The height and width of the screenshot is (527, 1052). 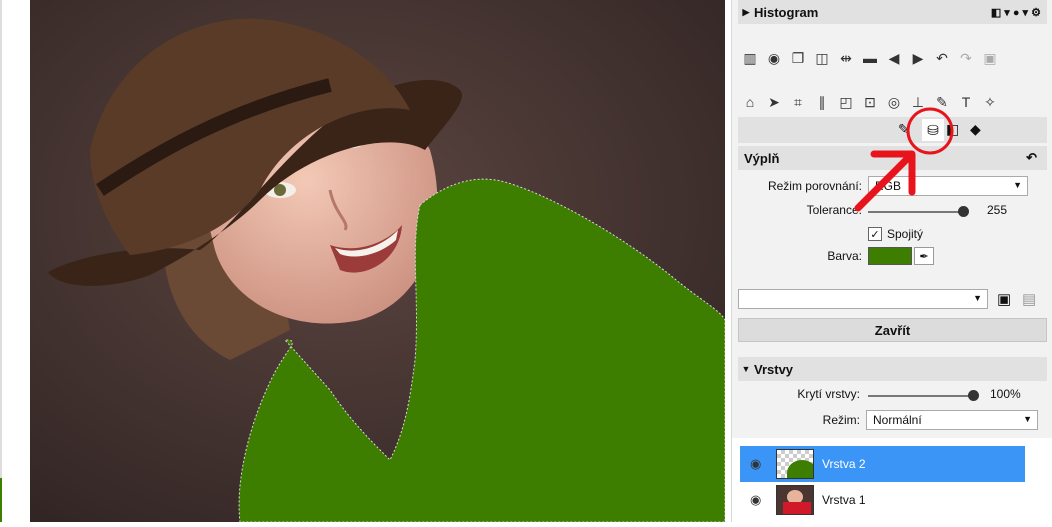 I want to click on annotation-overlay, so click(x=904, y=159).